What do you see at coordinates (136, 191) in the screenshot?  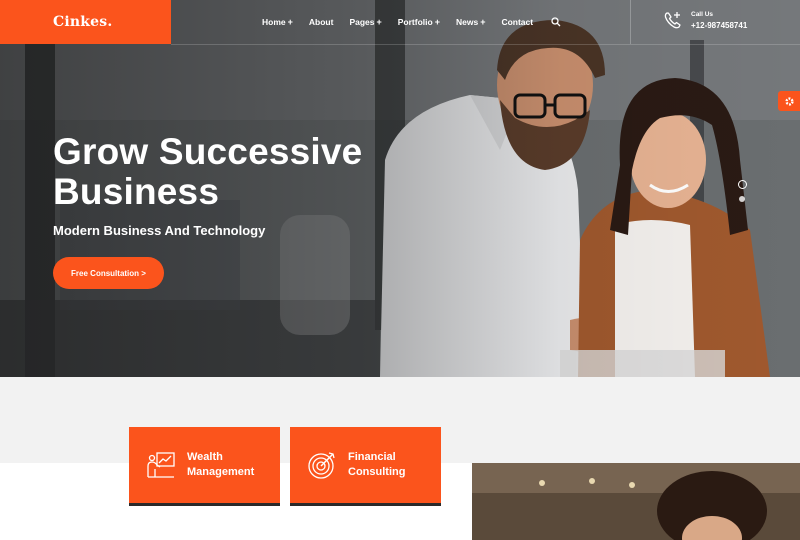 I see `hero-title-line-2: Business` at bounding box center [136, 191].